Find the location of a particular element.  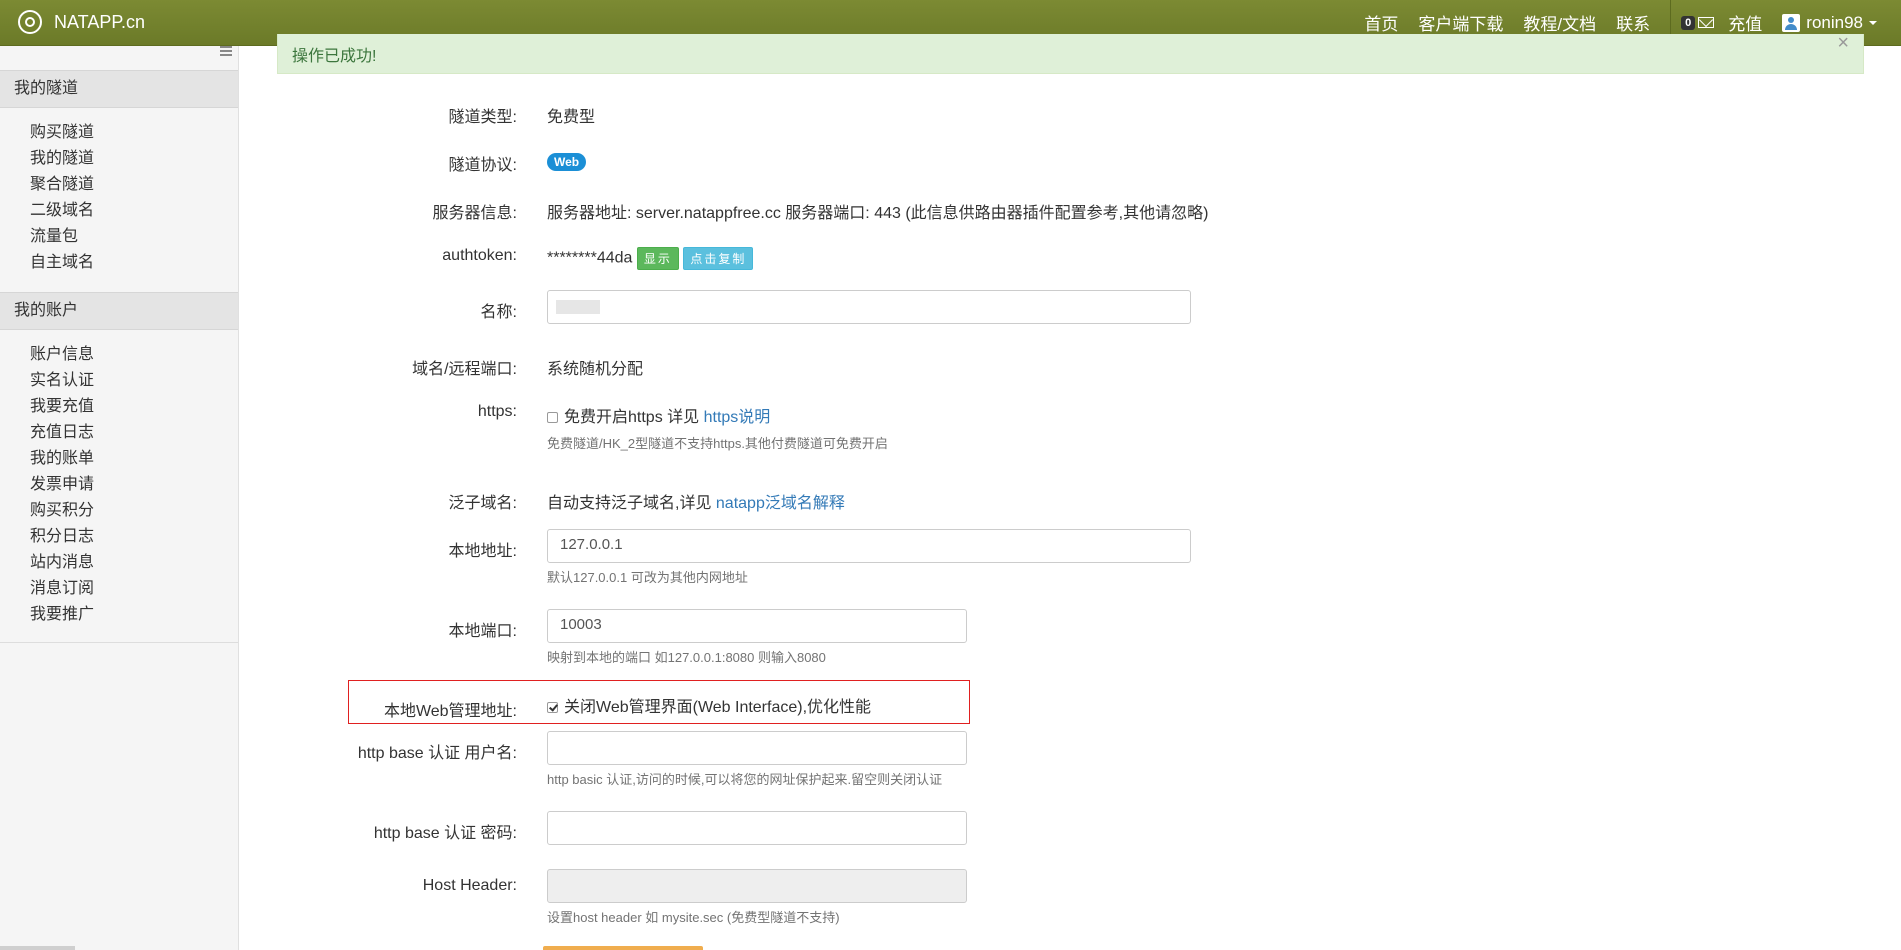

tunnel-type-value: 免费型 is located at coordinates (571, 117).